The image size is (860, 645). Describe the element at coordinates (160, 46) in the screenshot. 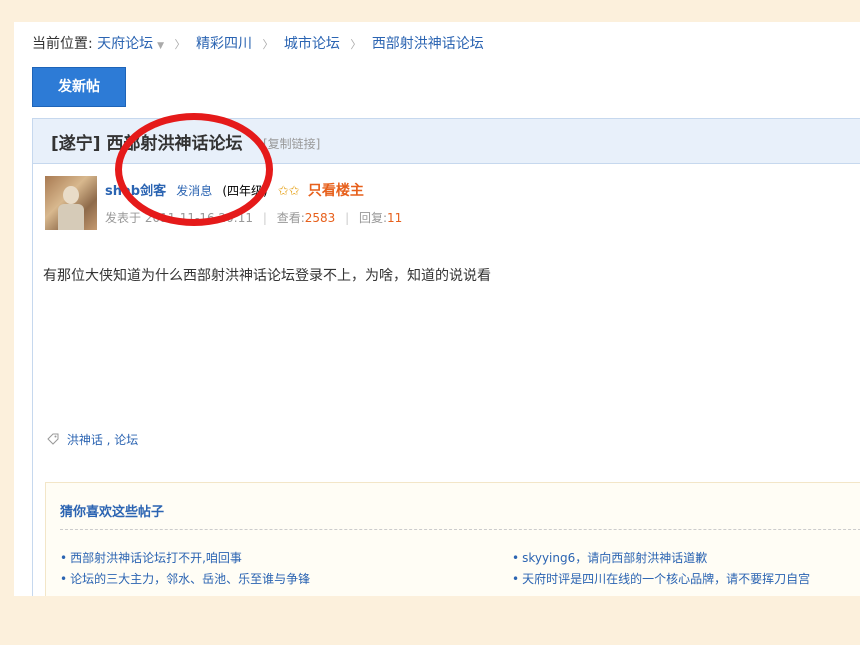

I see `caret-down-icon: ▼` at that location.